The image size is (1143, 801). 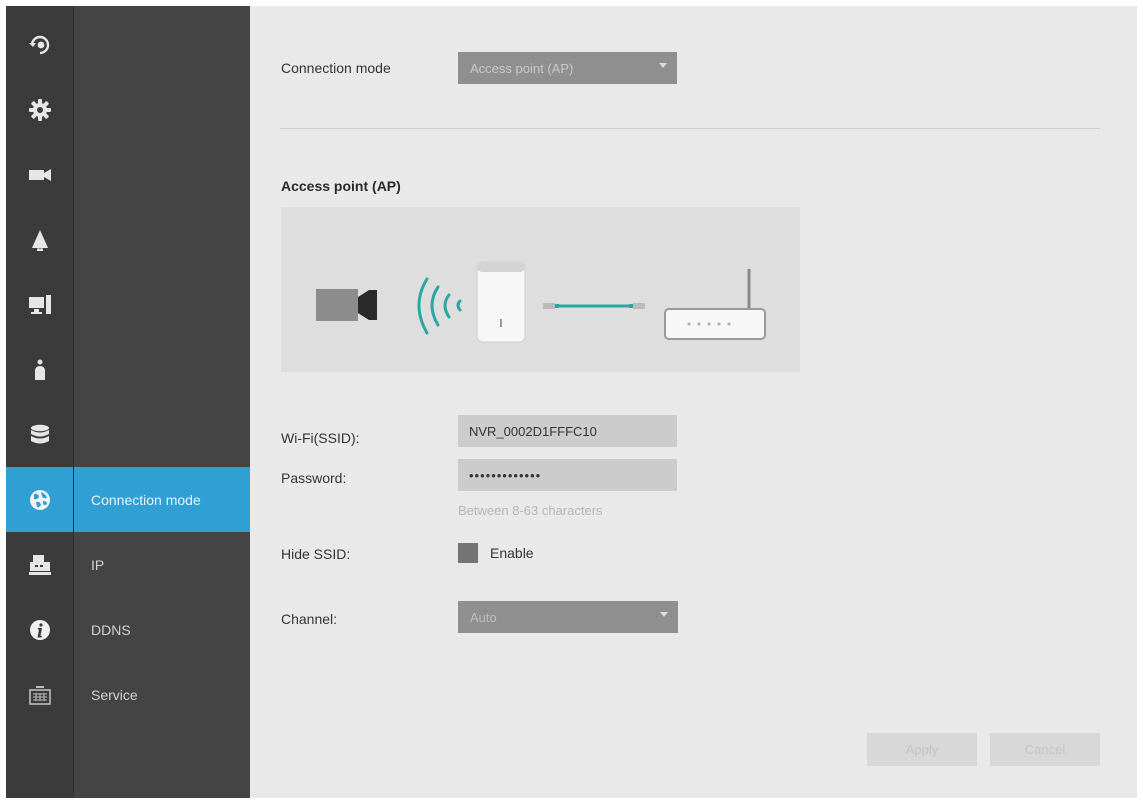 What do you see at coordinates (468, 553) in the screenshot?
I see `hide-ssid-checkbox` at bounding box center [468, 553].